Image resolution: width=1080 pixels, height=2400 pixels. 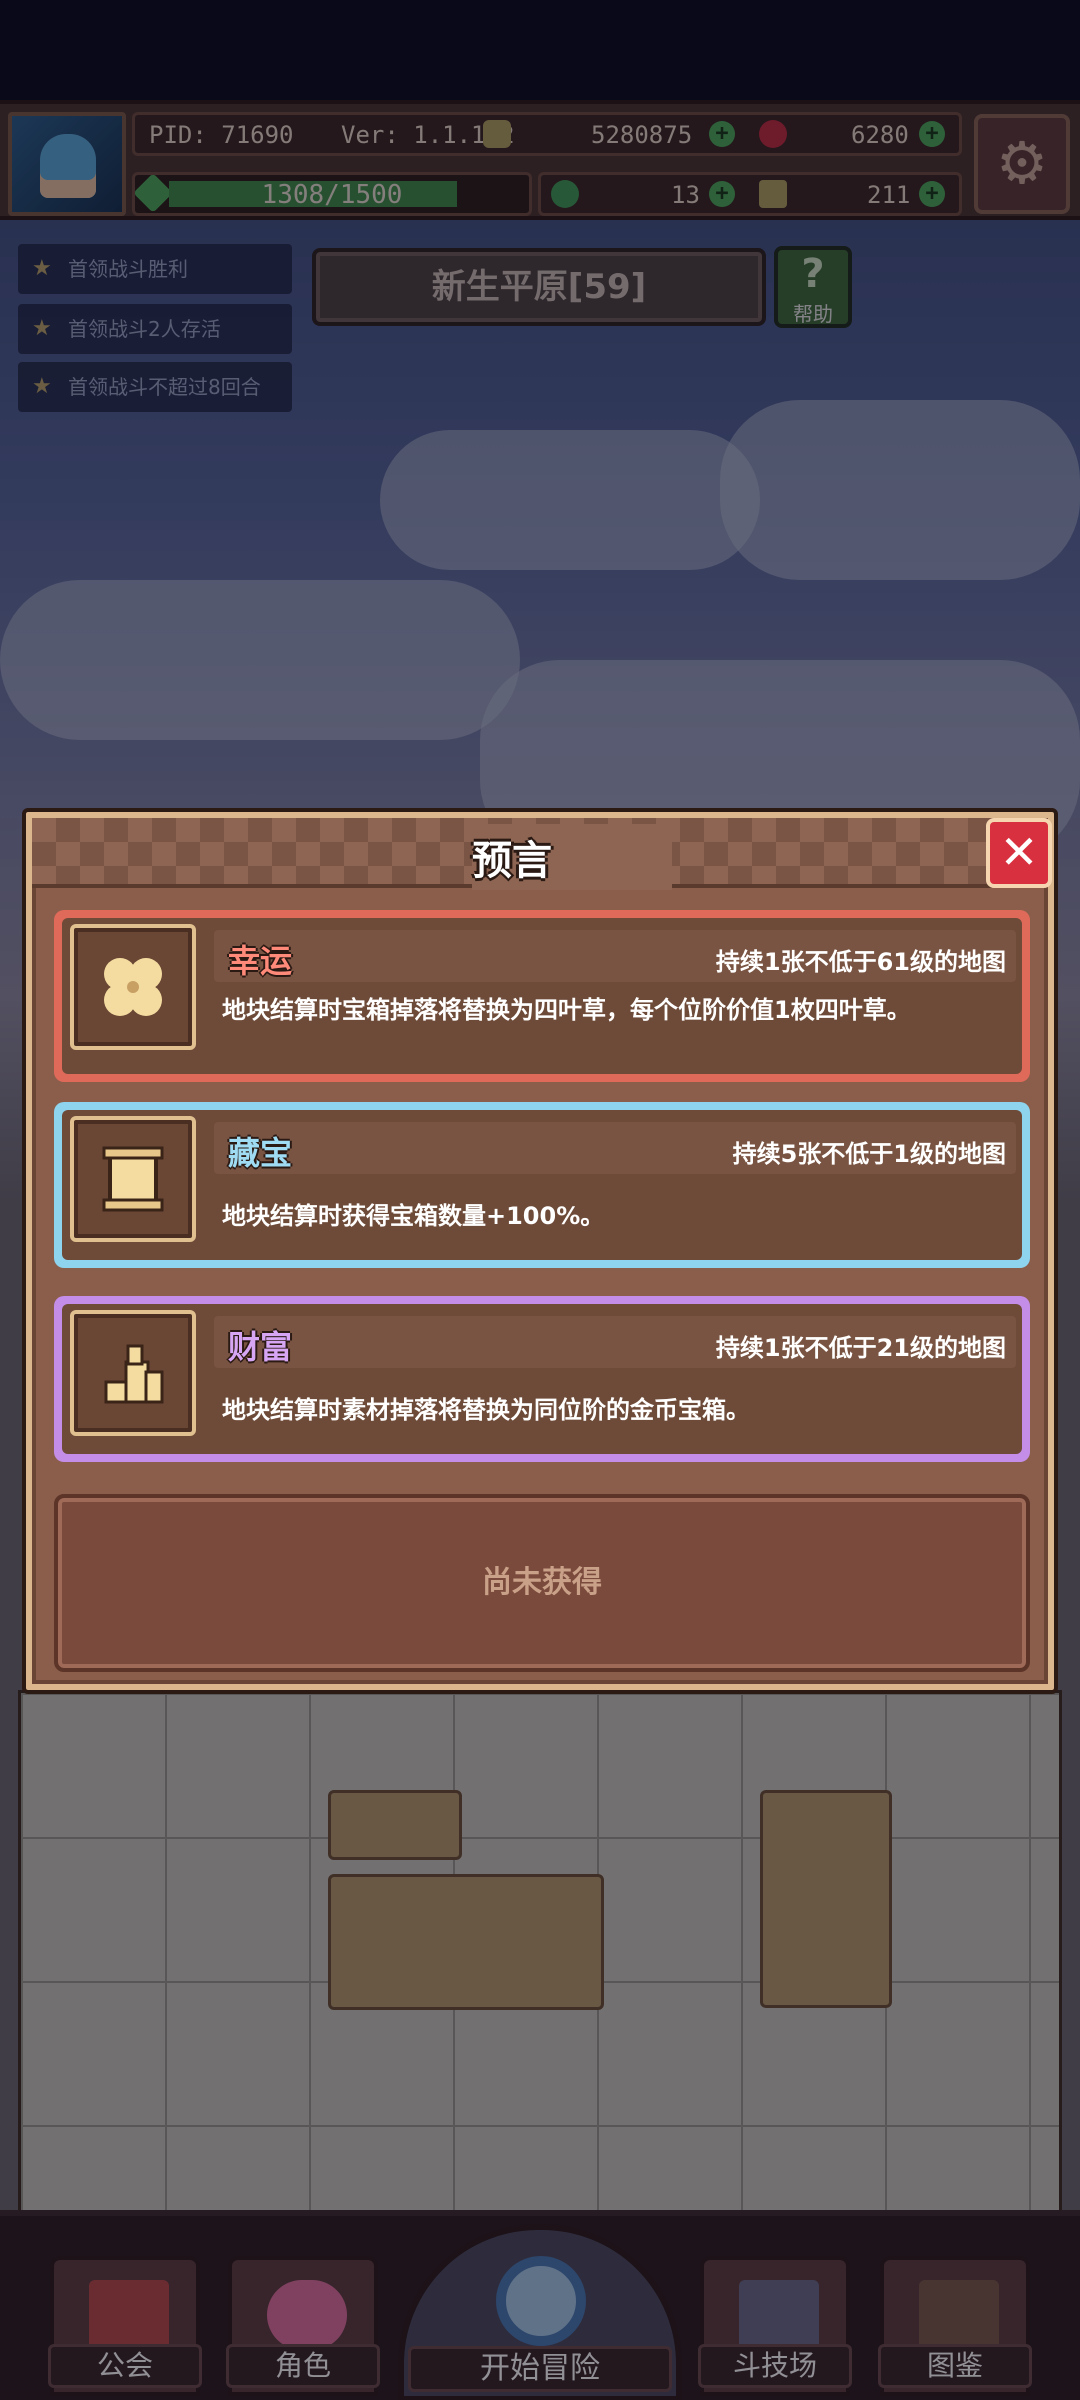 What do you see at coordinates (542, 1379) in the screenshot?
I see `prophecy-card-wealth: 财富 持续1张不低于21级的地图 地块结算时素材掉落将替换为同位阶的金币宝箱。` at bounding box center [542, 1379].